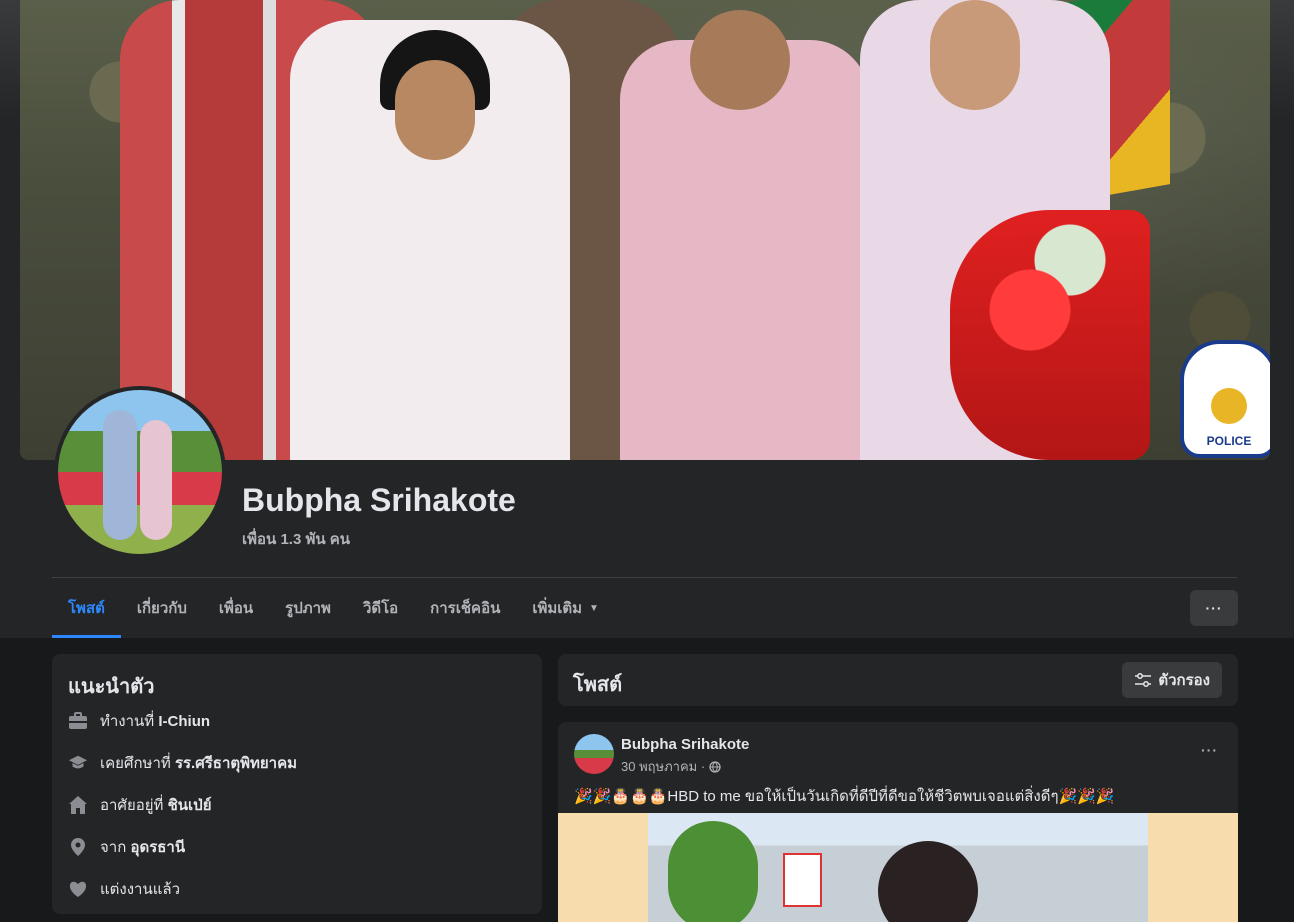  Describe the element at coordinates (898, 680) in the screenshot. I see `posts-header: โพสต์ ตัวกรอง` at that location.